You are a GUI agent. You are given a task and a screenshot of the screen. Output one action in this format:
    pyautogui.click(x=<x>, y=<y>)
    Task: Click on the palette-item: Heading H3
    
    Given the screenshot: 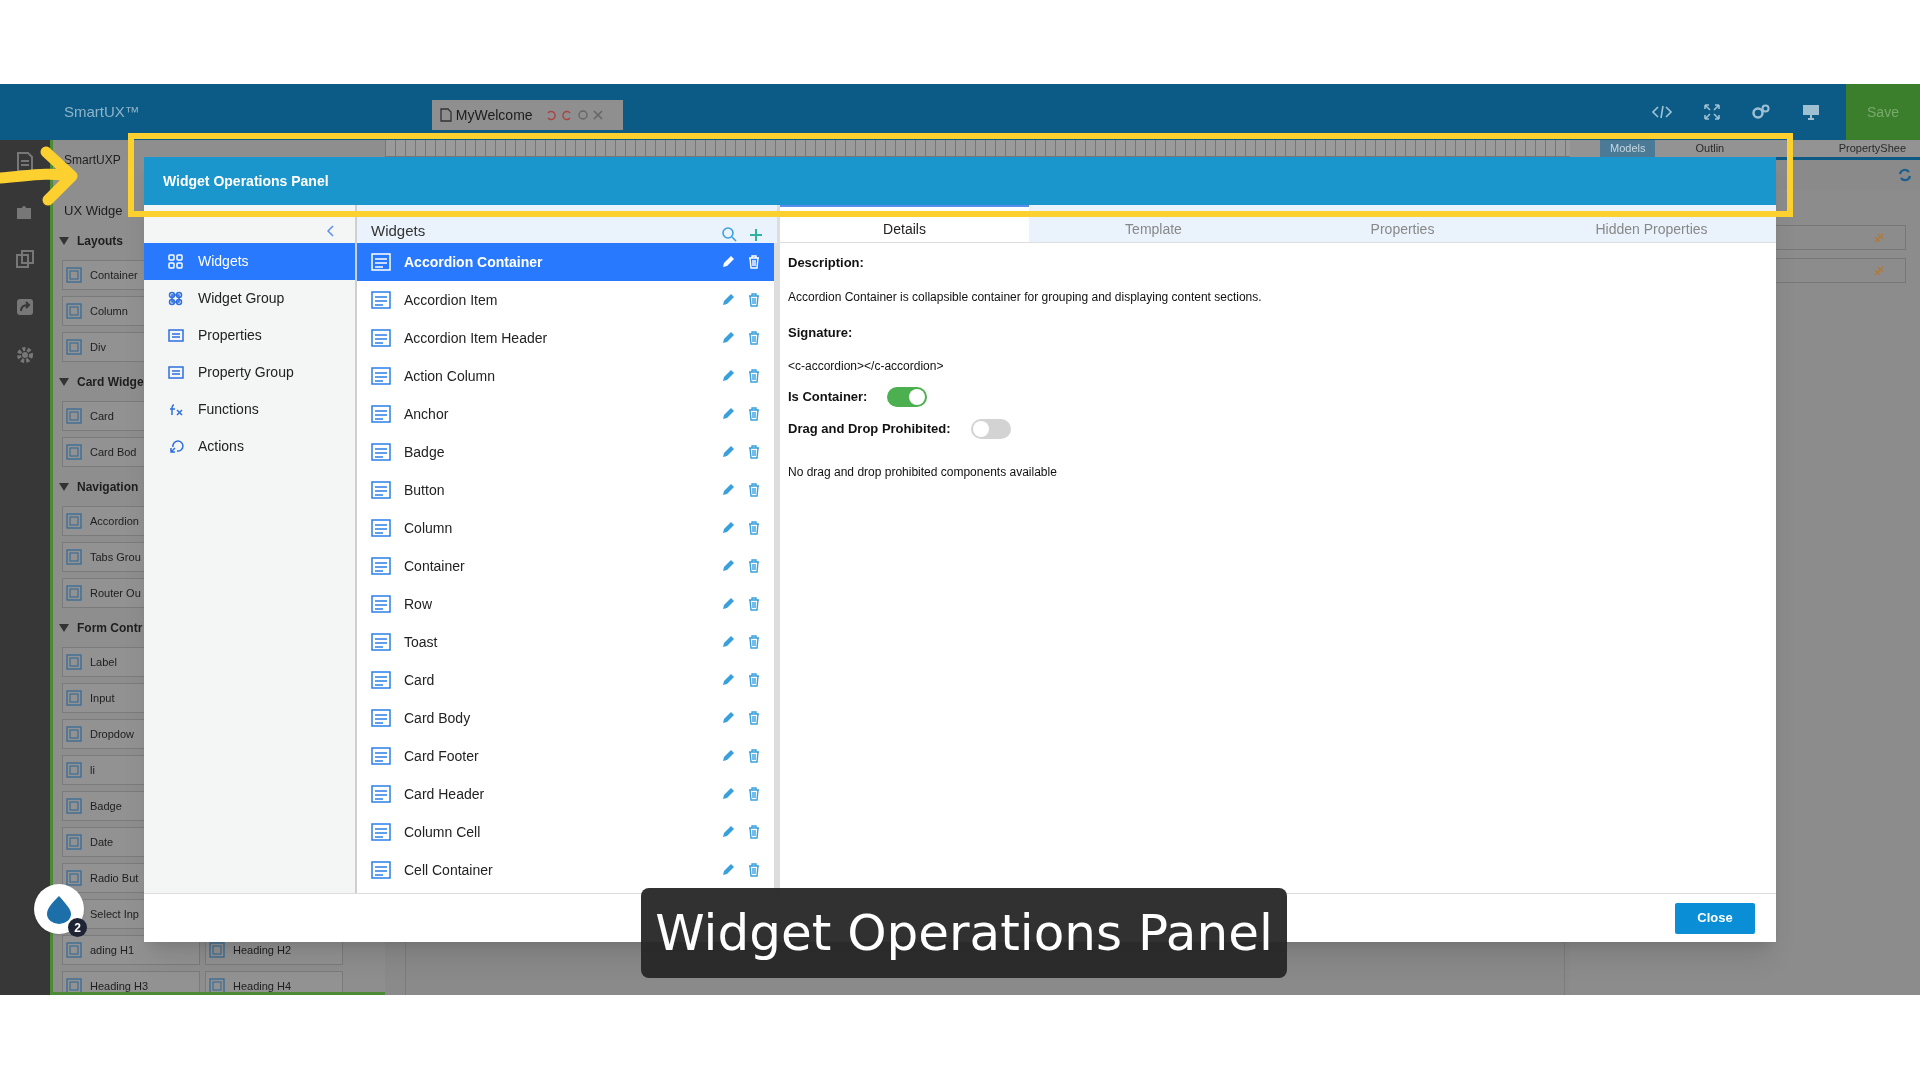 What is the action you would take?
    pyautogui.click(x=131, y=981)
    